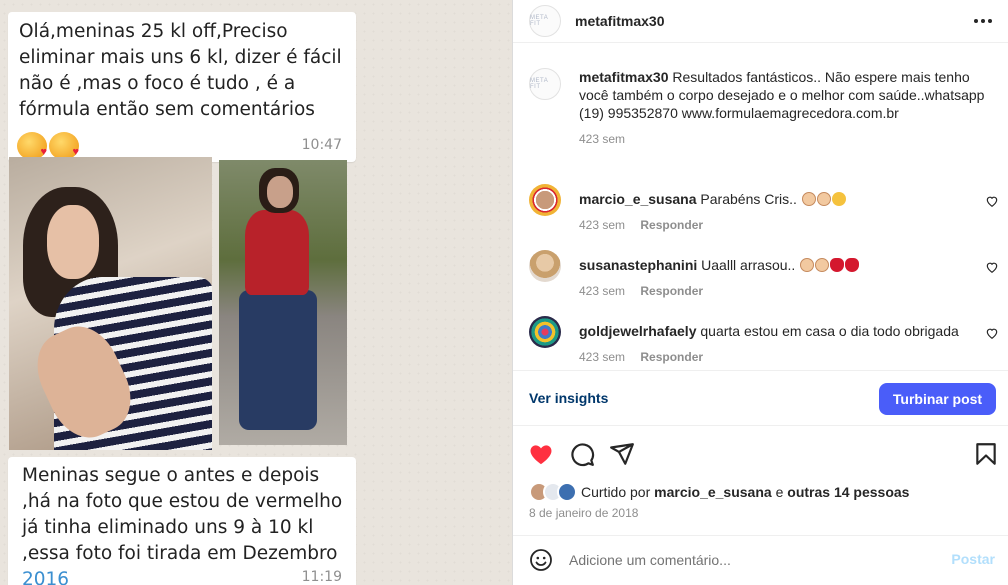 This screenshot has height=585, width=1008. I want to click on jeans, so click(278, 360).